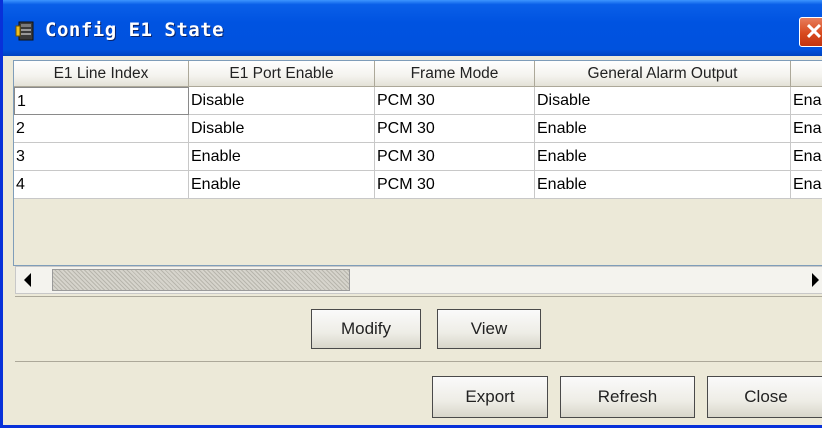 This screenshot has height=428, width=822. I want to click on close-button: Close, so click(764, 397).